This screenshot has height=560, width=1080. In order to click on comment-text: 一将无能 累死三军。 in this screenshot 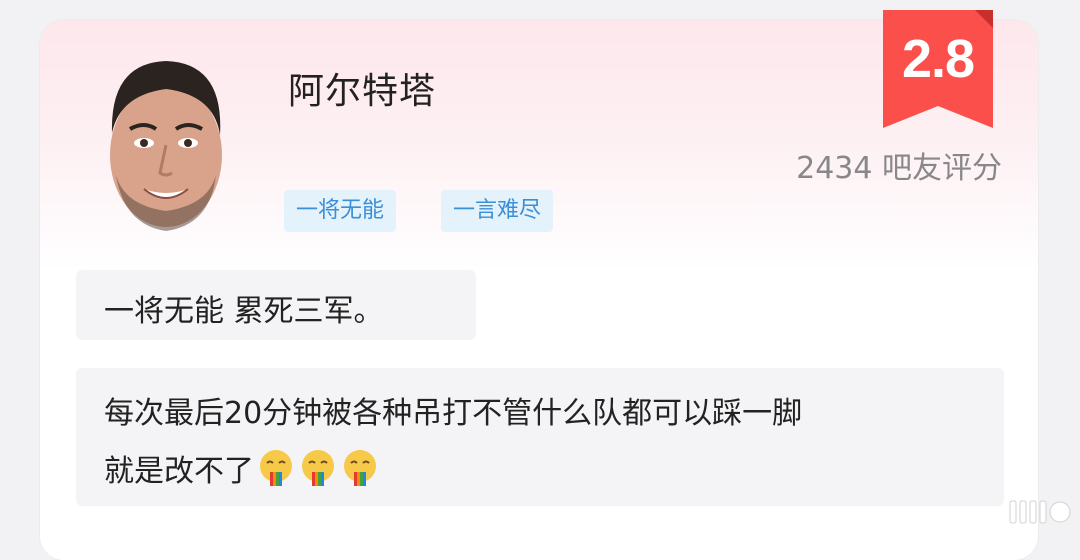, I will do `click(244, 311)`.